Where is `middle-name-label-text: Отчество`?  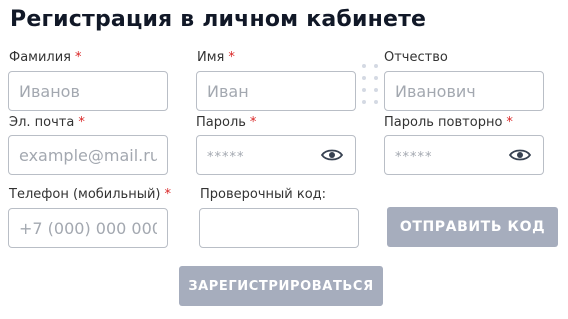
middle-name-label-text: Отчество is located at coordinates (416, 57).